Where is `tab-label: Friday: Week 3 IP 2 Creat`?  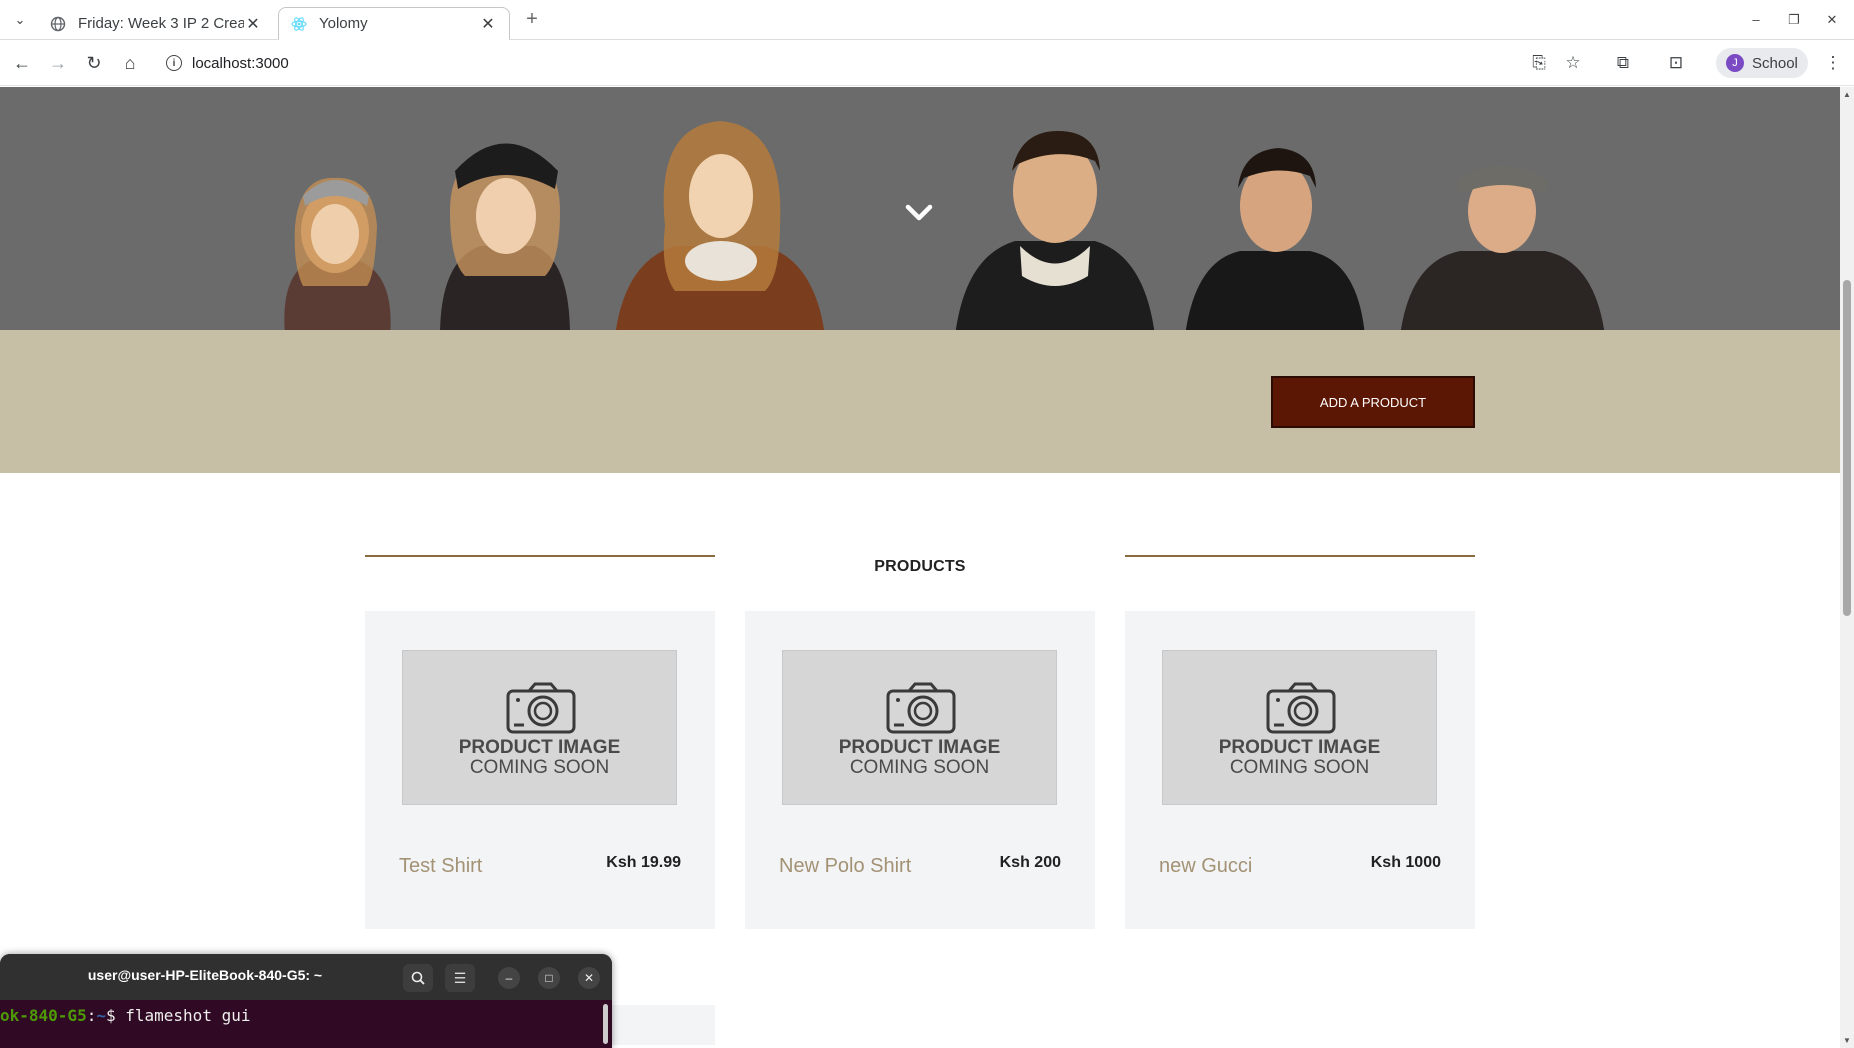 tab-label: Friday: Week 3 IP 2 Creat is located at coordinates (161, 23).